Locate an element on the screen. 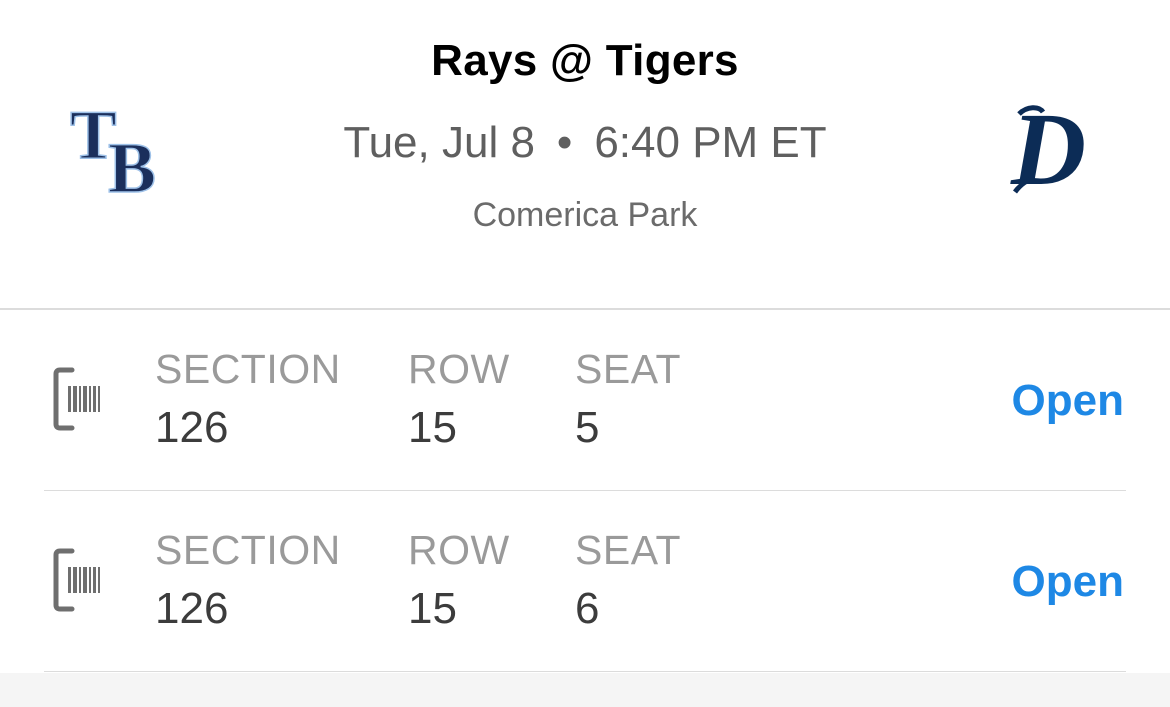 The height and width of the screenshot is (707, 1170). row-divider is located at coordinates (585, 671).